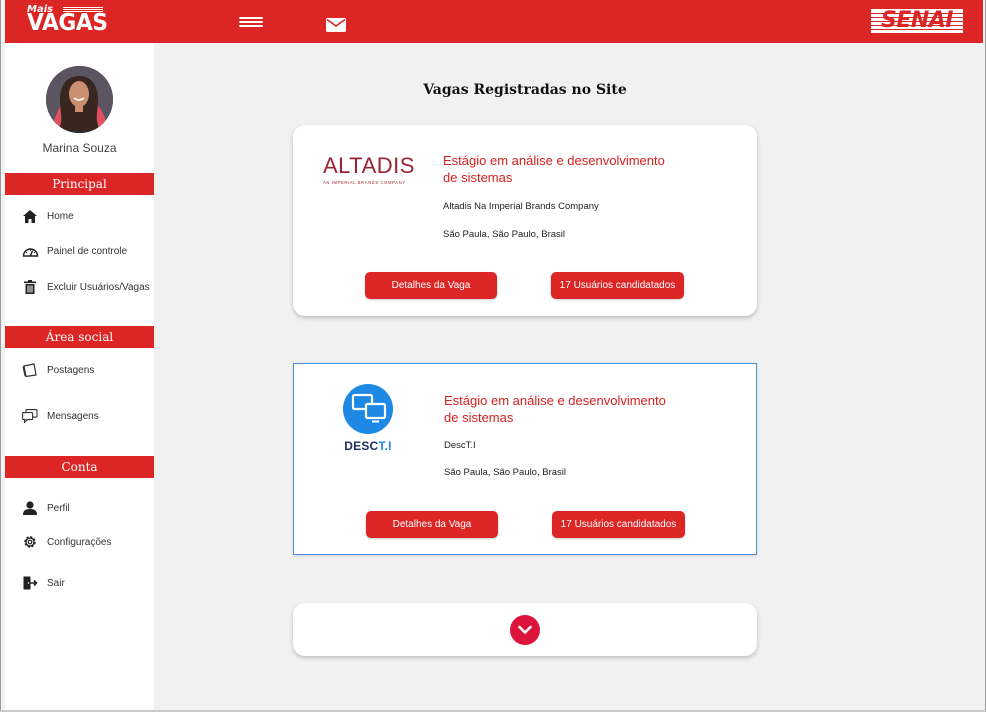 This screenshot has height=712, width=986. Describe the element at coordinates (336, 24) in the screenshot. I see `mail-icon` at that location.